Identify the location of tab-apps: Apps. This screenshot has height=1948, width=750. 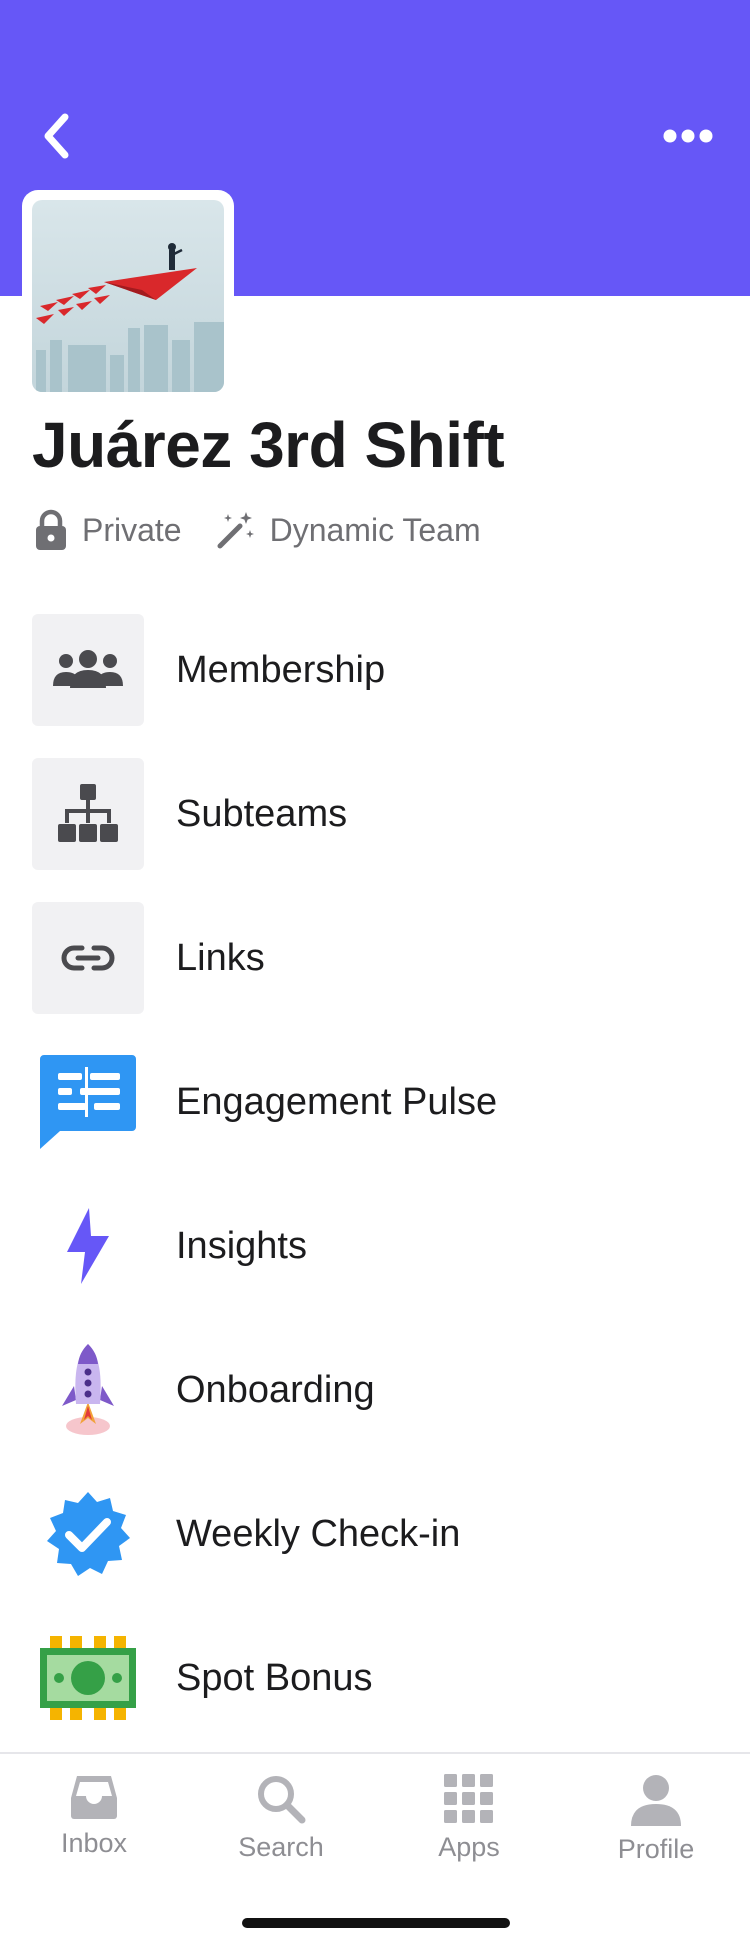
(469, 1814).